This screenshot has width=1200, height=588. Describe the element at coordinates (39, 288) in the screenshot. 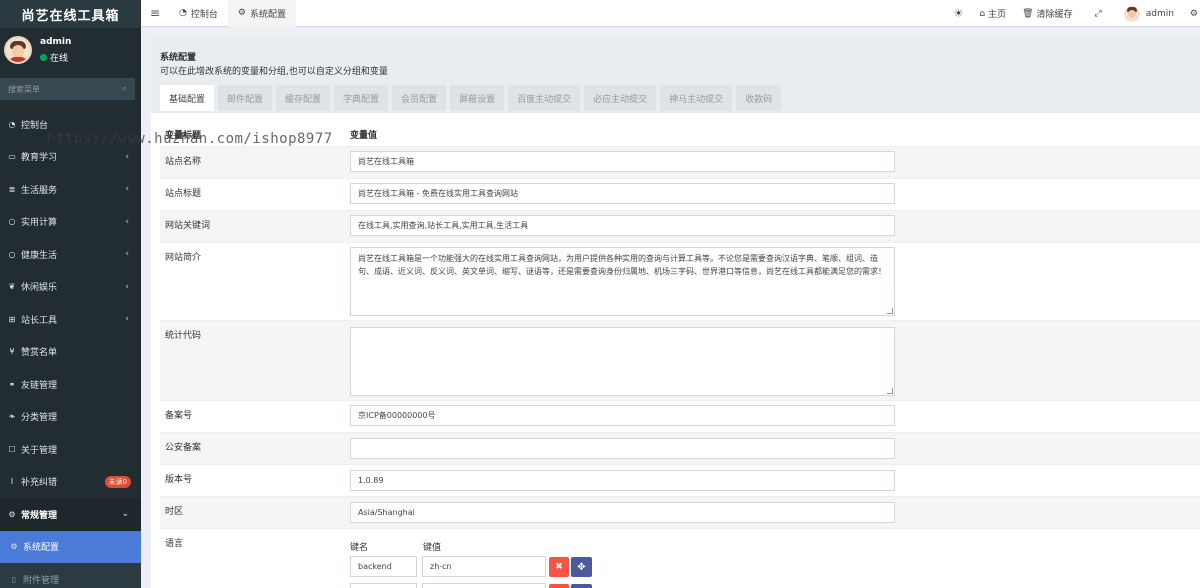

I see `sidebar-item-label: 休闲娱乐` at that location.